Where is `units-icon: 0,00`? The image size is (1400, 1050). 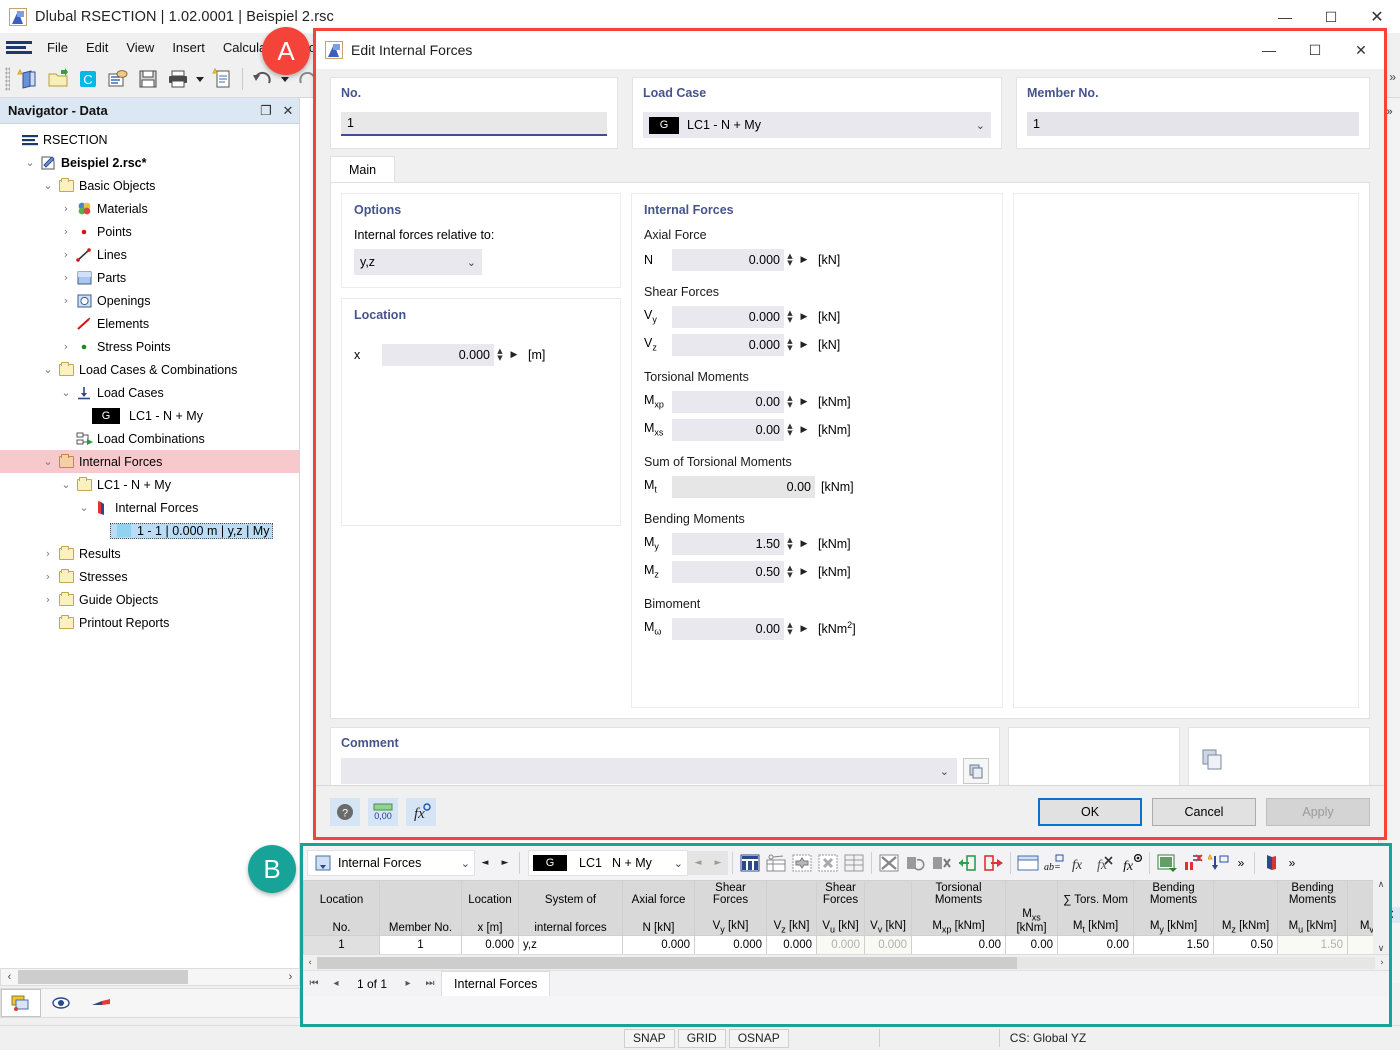 units-icon: 0,00 is located at coordinates (383, 811).